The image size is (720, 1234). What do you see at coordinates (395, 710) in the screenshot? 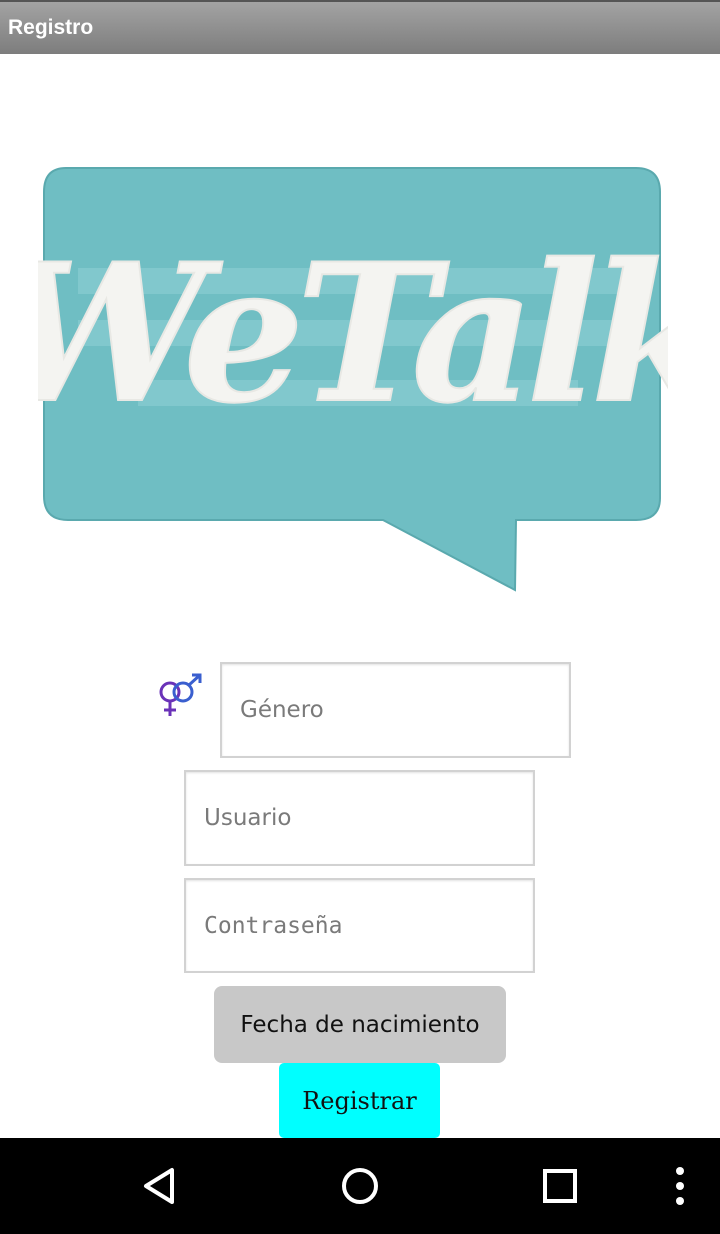
I see `genero-input` at bounding box center [395, 710].